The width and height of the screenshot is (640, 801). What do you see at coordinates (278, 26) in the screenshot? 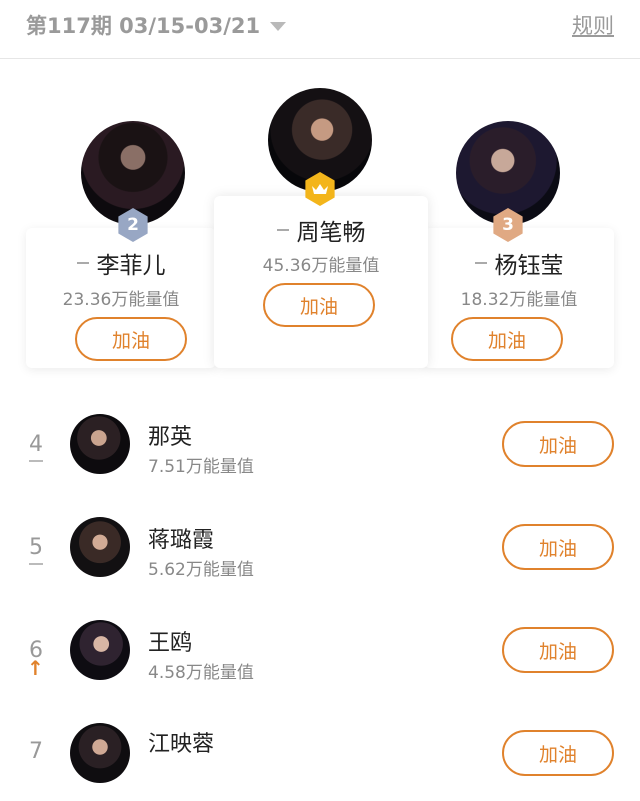
I see `chevron-down-icon` at bounding box center [278, 26].